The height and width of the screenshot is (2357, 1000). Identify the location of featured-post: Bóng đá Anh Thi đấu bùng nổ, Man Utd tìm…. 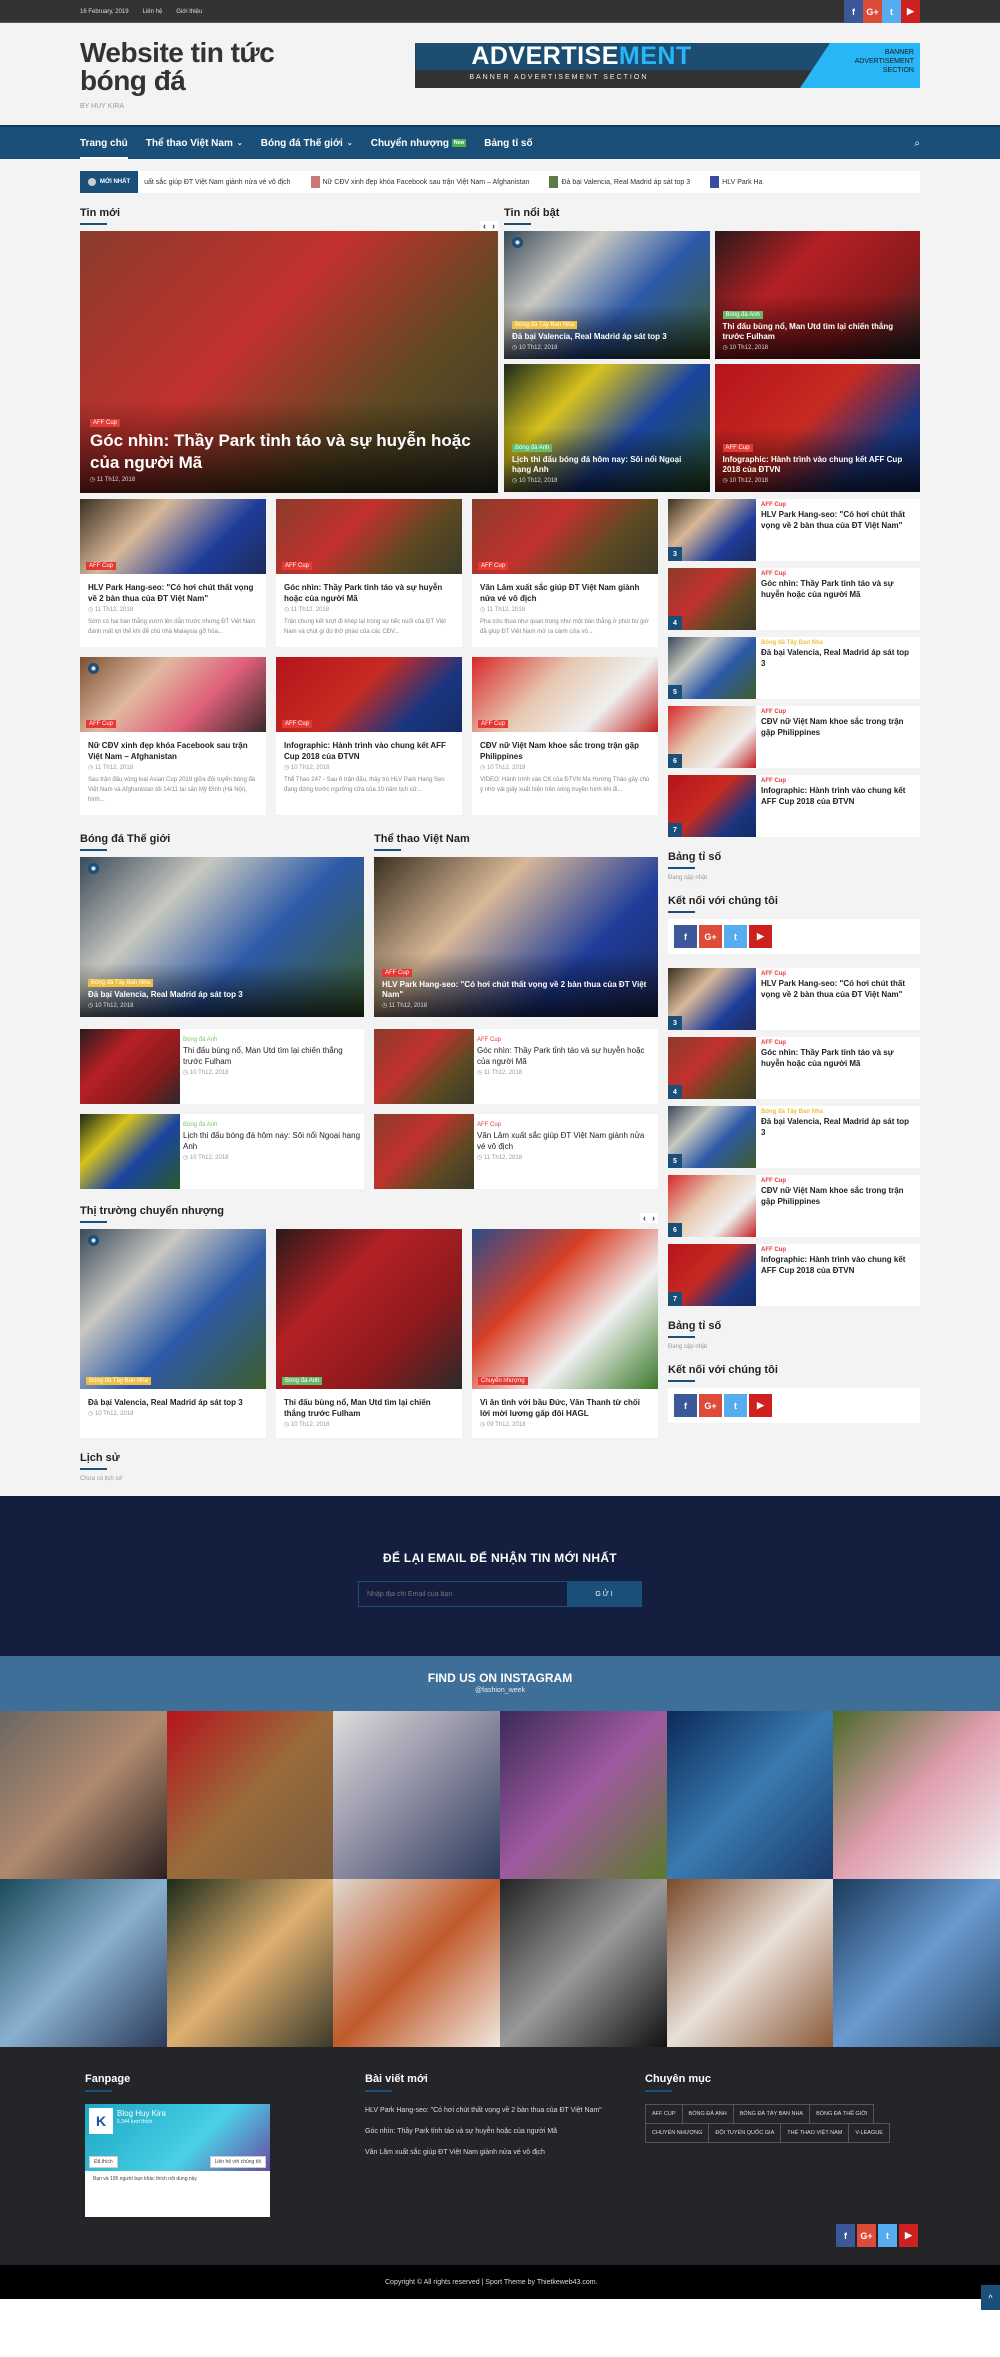
(817, 295).